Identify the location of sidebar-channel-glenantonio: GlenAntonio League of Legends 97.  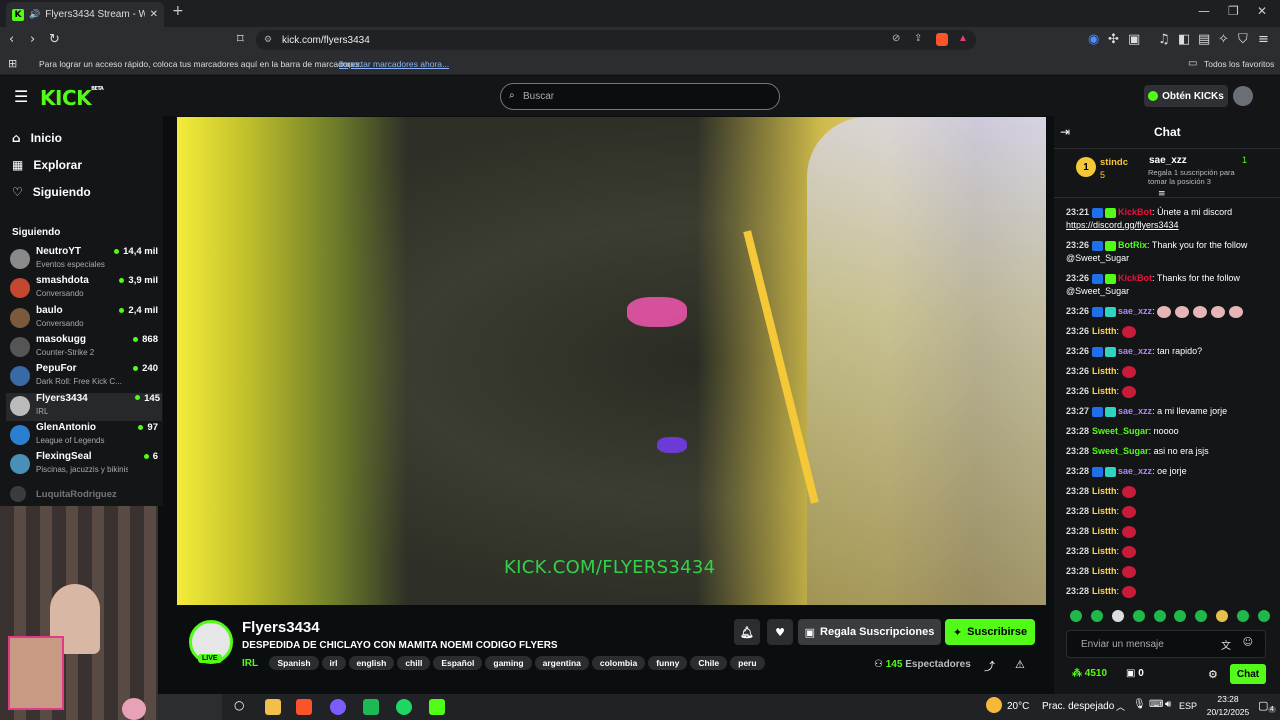
(85, 436).